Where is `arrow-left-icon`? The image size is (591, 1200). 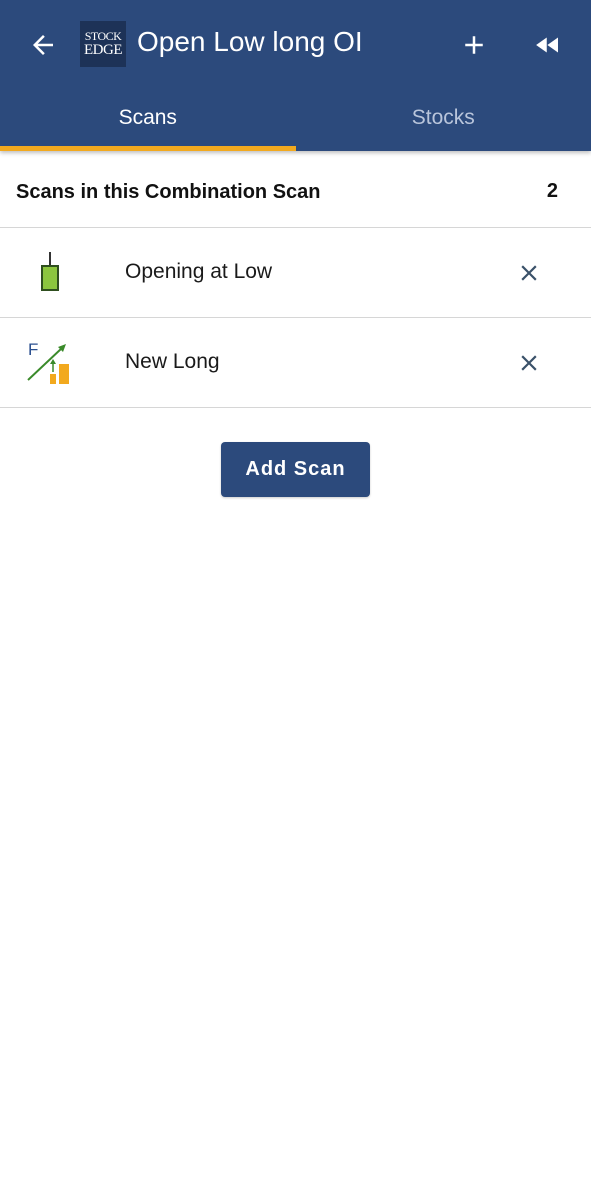
arrow-left-icon is located at coordinates (43, 45).